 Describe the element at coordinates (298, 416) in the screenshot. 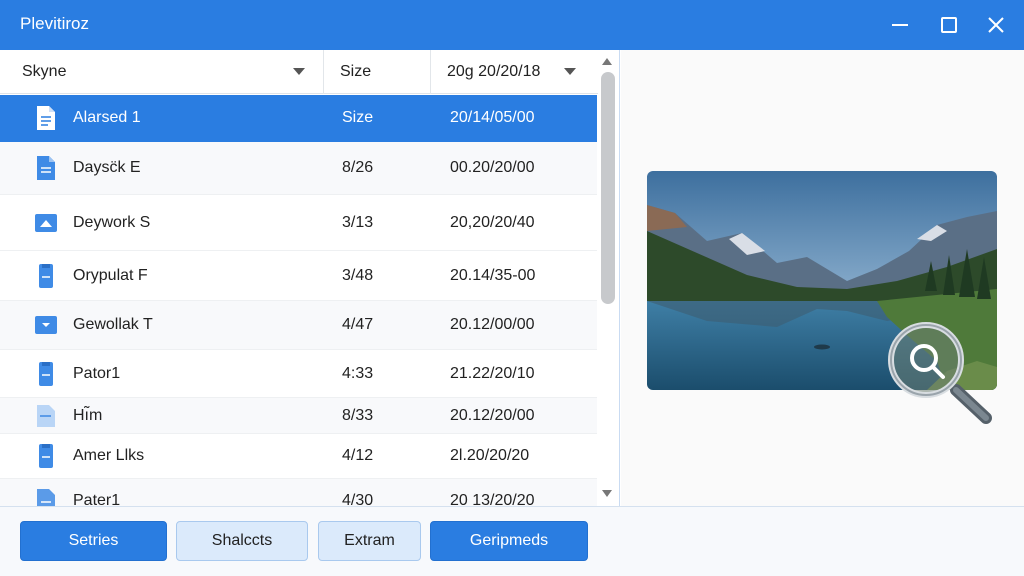

I see `table-row: Hı̃m 8/33 20.12/20/00` at that location.